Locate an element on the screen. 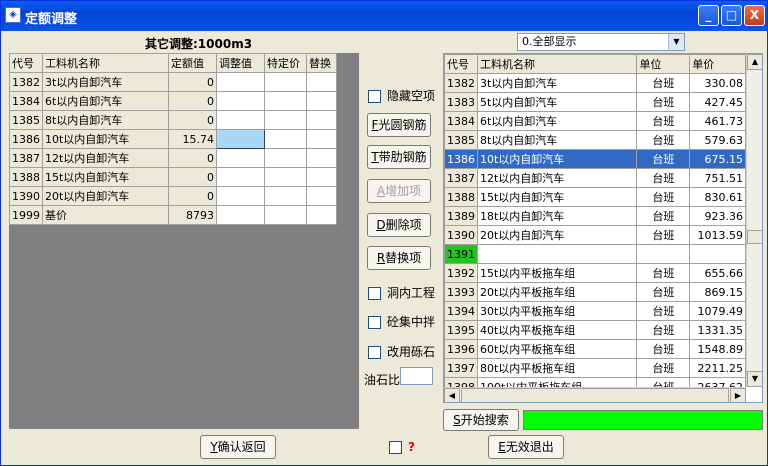  ratio-label: 油石比 is located at coordinates (382, 380).